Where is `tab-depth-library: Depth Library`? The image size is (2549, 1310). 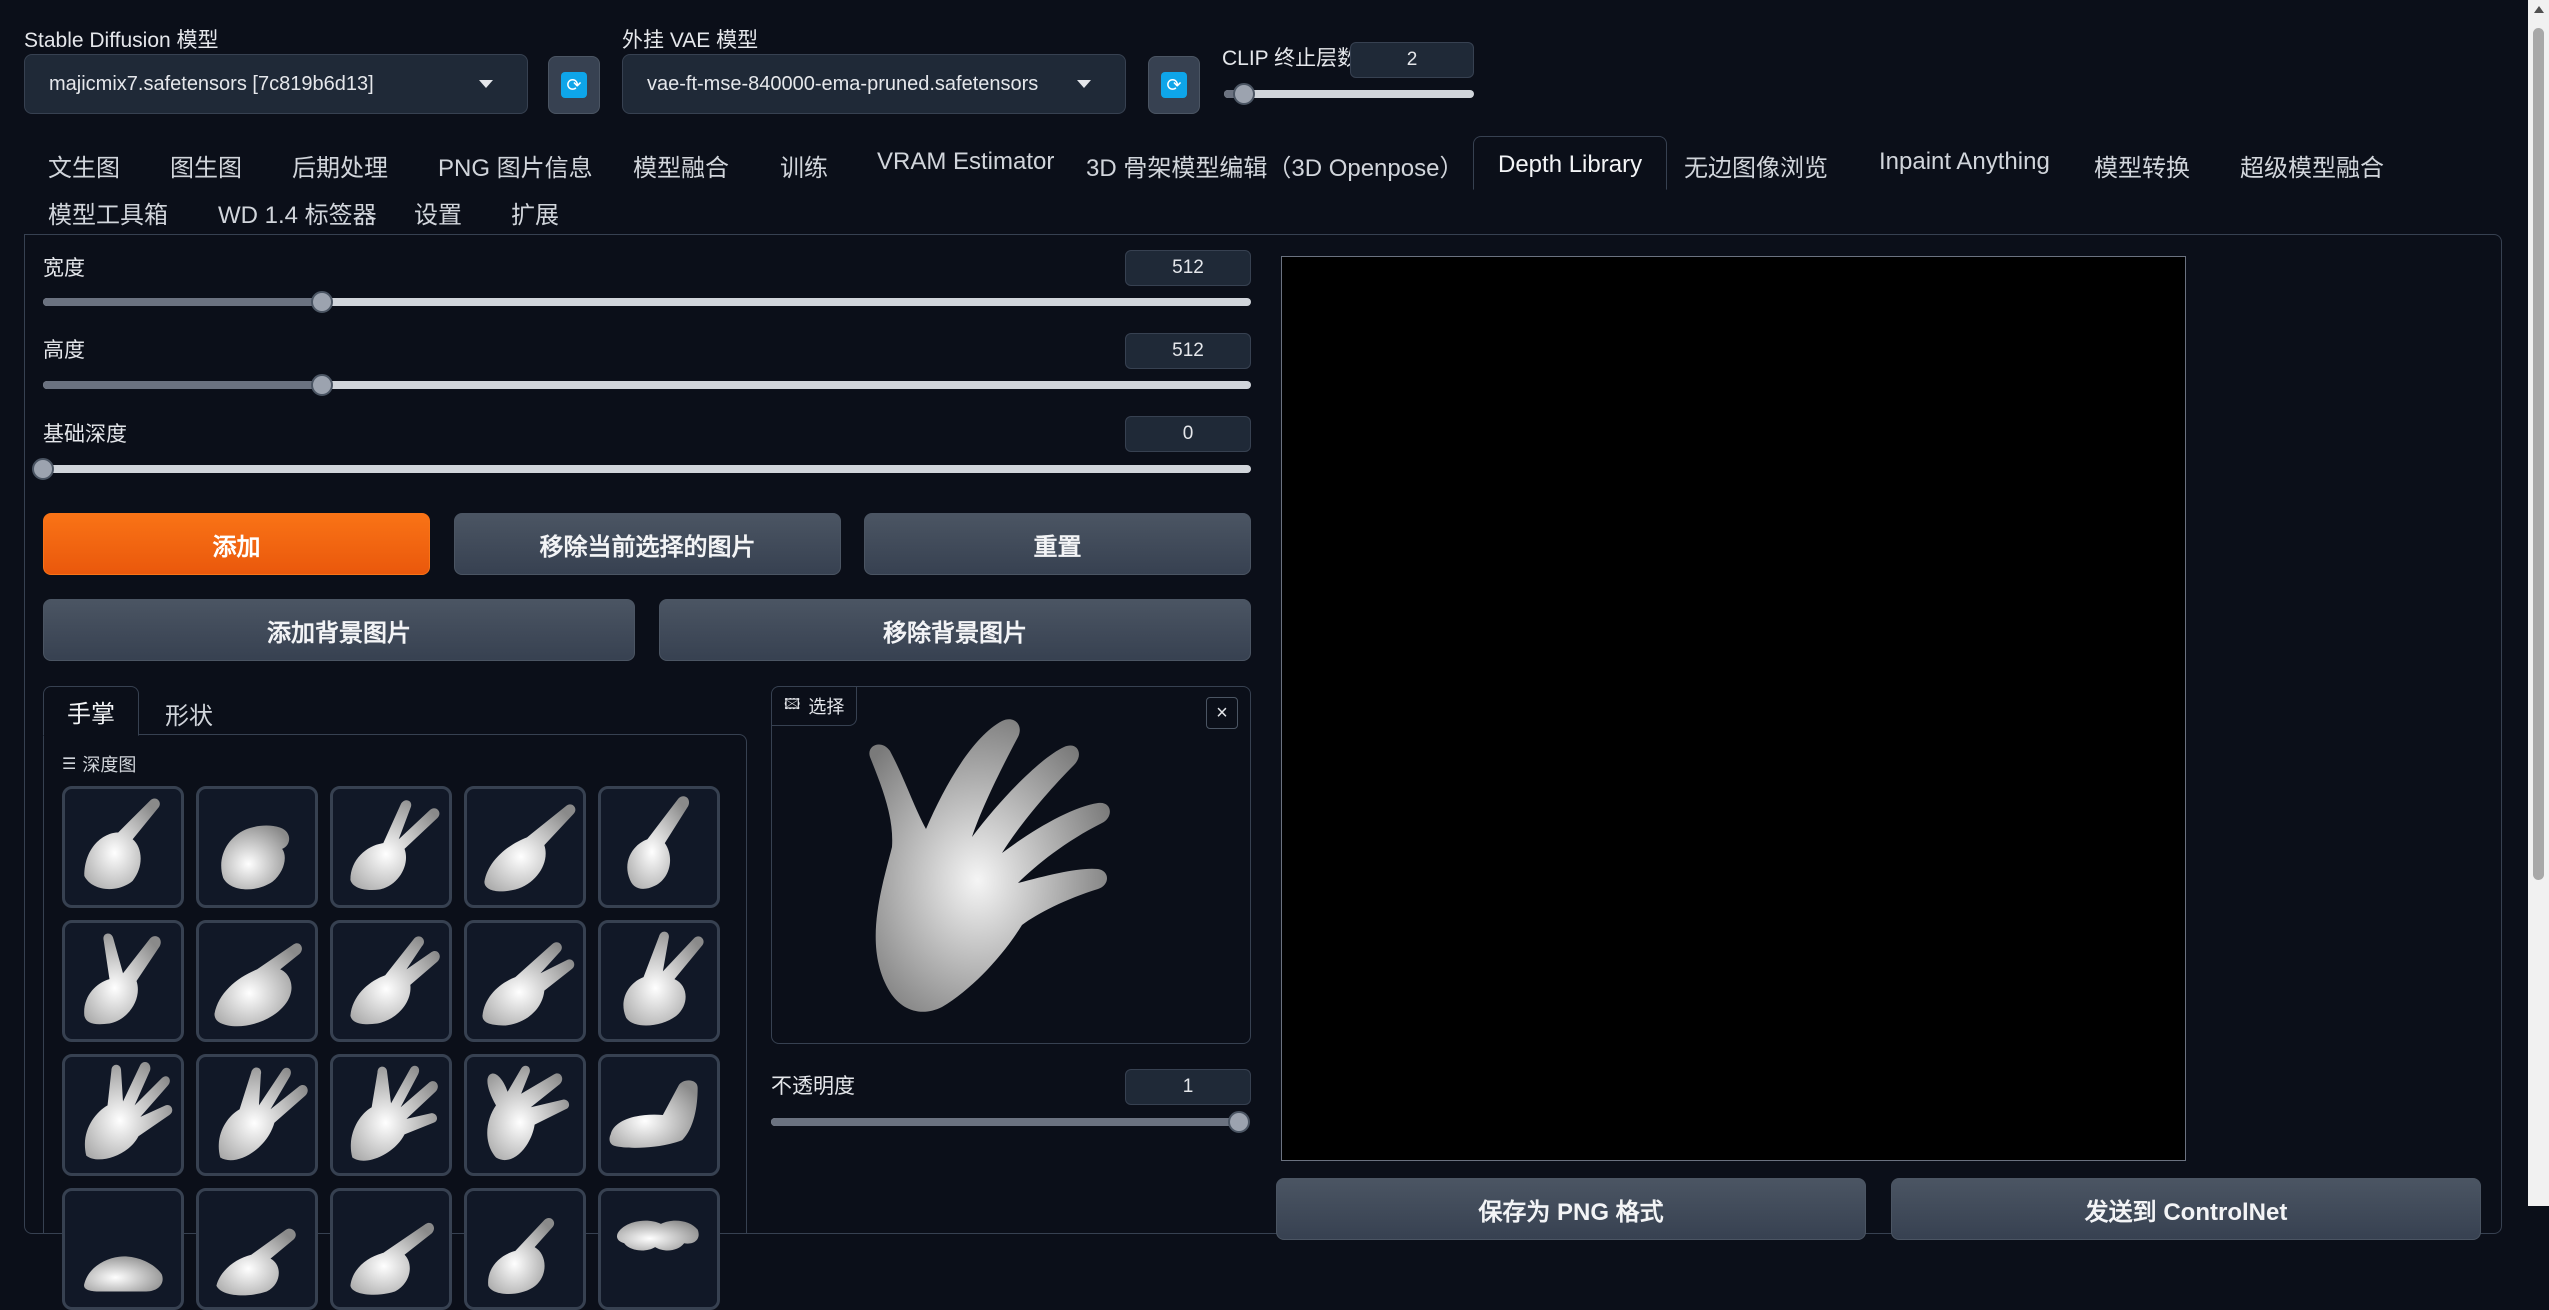 tab-depth-library: Depth Library is located at coordinates (1570, 163).